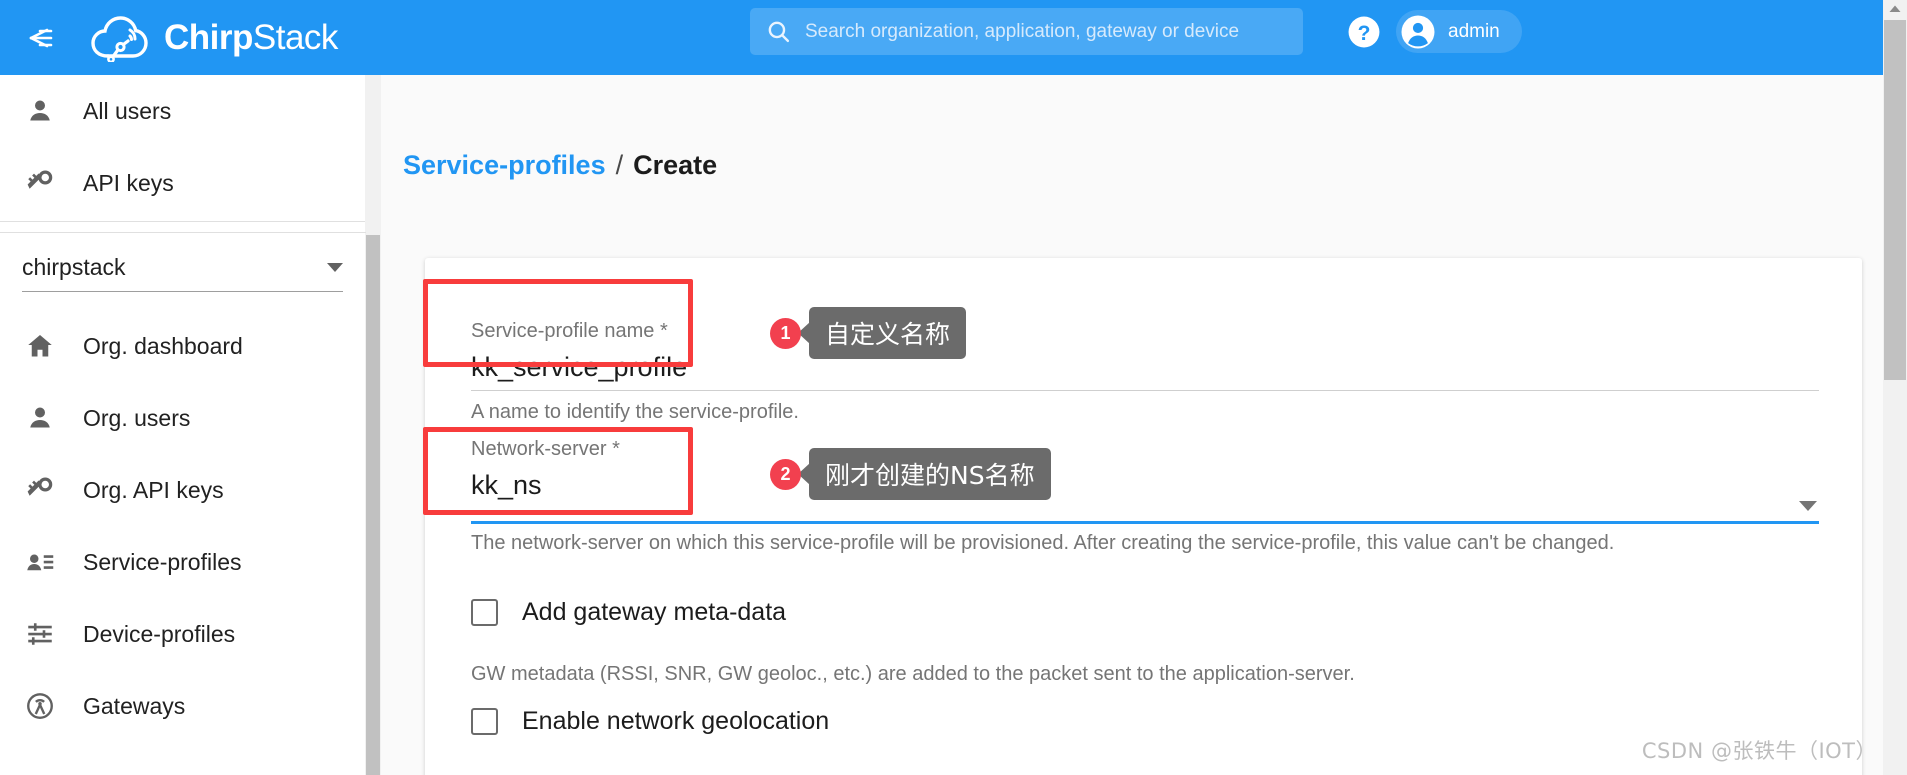 This screenshot has width=1907, height=775. I want to click on sidebar-item-org-api-keys: Org. API keys, so click(182, 490).